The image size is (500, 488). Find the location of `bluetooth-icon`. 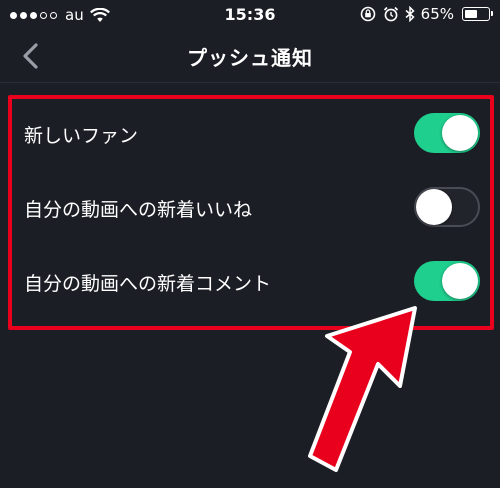

bluetooth-icon is located at coordinates (410, 14).